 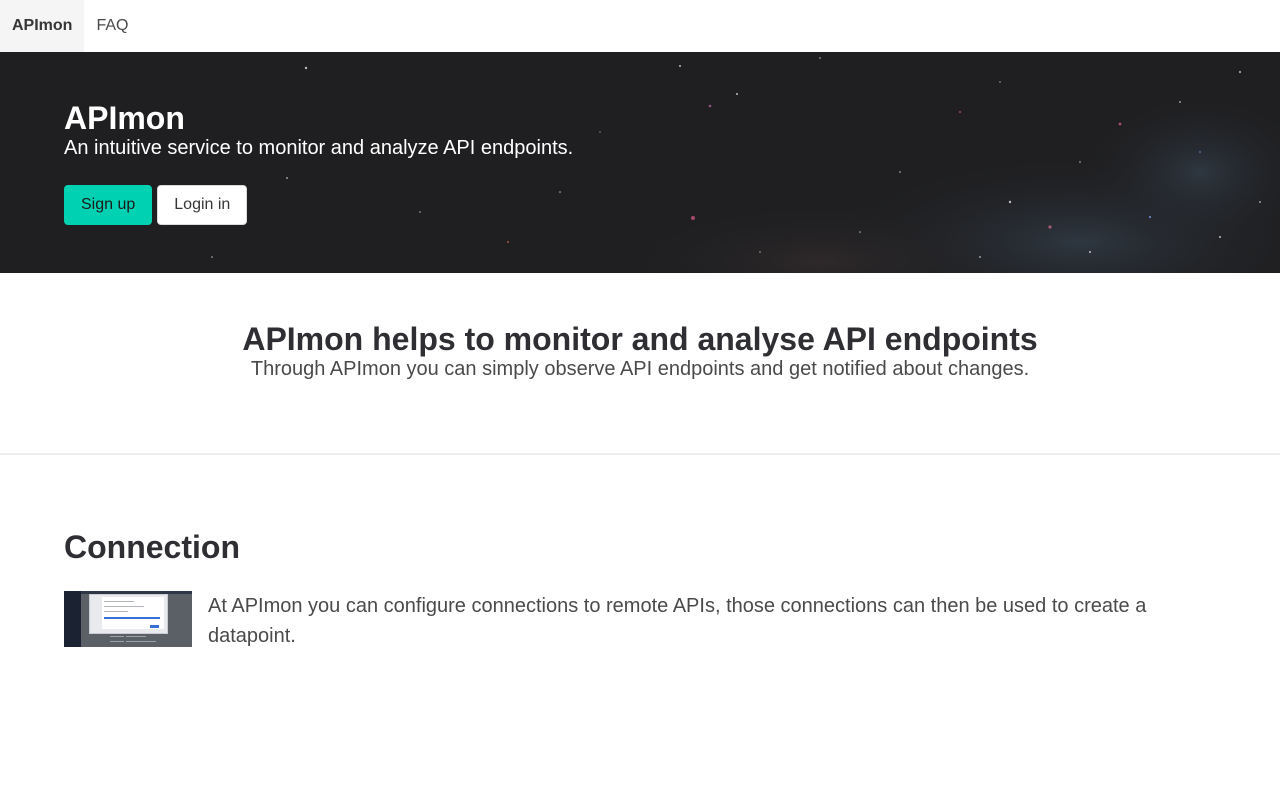 I want to click on thumb-highlight, so click(x=132, y=618).